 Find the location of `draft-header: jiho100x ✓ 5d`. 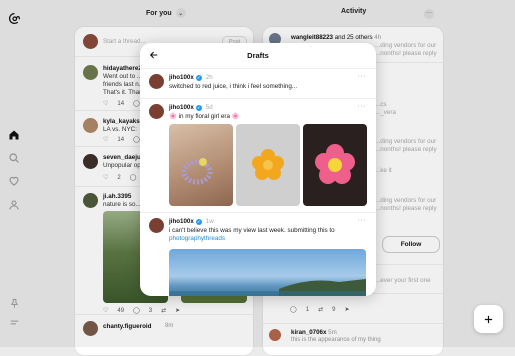

draft-header: jiho100x ✓ 5d is located at coordinates (191, 107).